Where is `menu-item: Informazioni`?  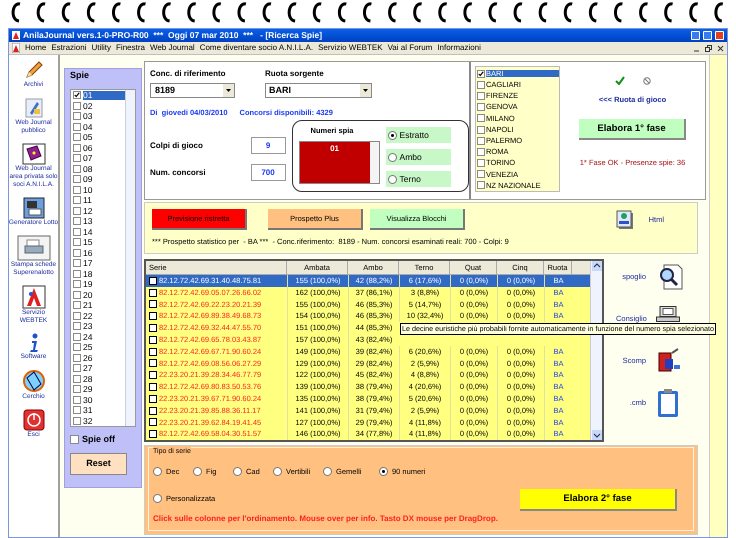
menu-item: Informazioni is located at coordinates (459, 48).